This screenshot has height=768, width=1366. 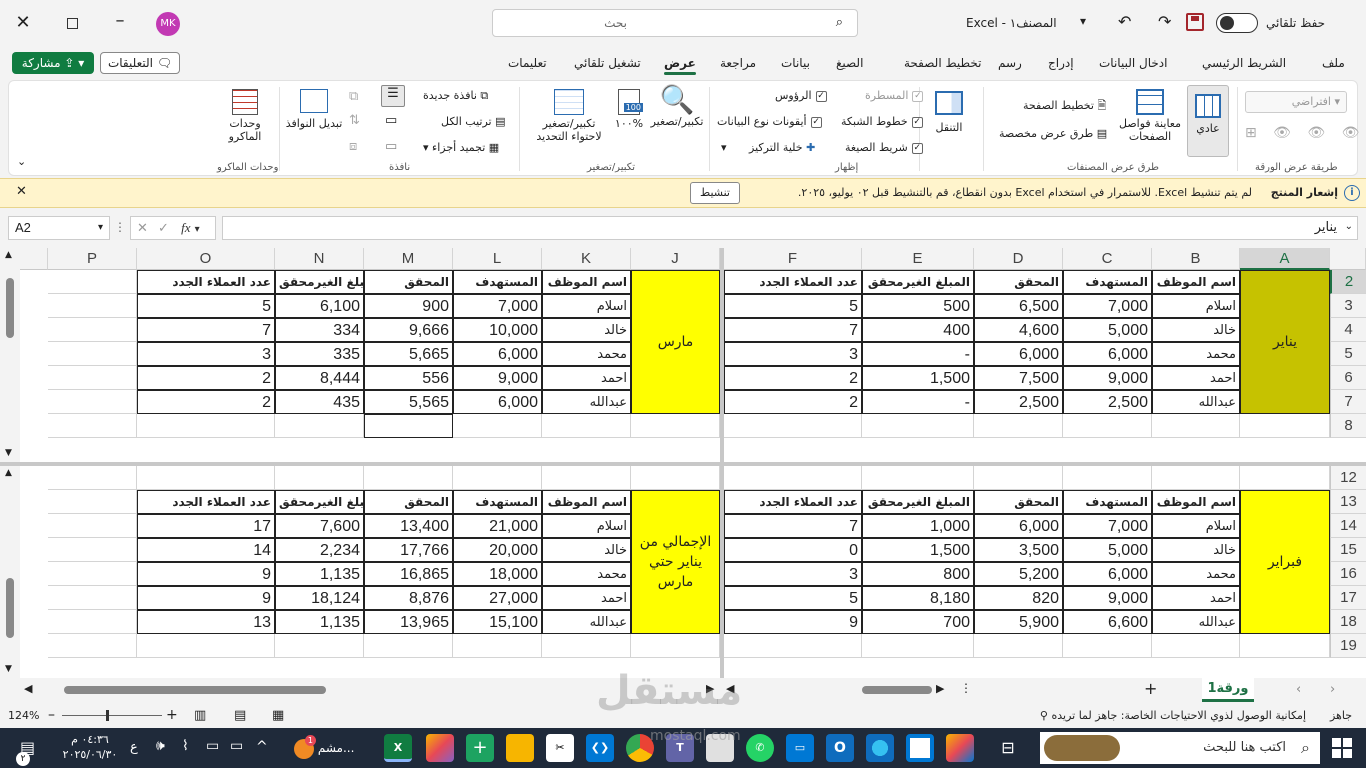 What do you see at coordinates (940, 688) in the screenshot?
I see `scroll-right-icon-2: ▶` at bounding box center [940, 688].